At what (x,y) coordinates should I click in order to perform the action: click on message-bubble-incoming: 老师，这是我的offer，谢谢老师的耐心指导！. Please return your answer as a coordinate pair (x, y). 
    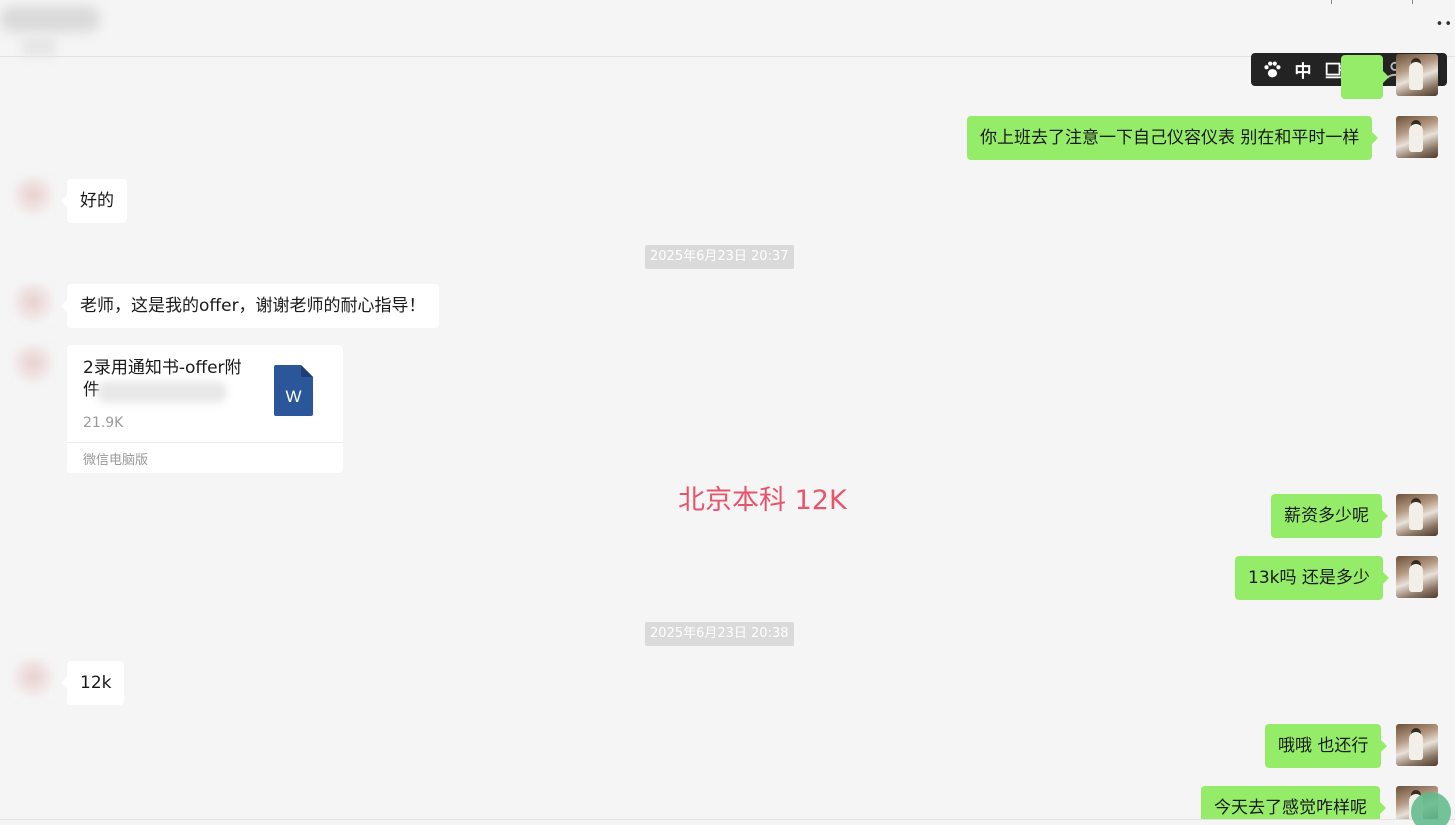
    Looking at the image, I should click on (250, 306).